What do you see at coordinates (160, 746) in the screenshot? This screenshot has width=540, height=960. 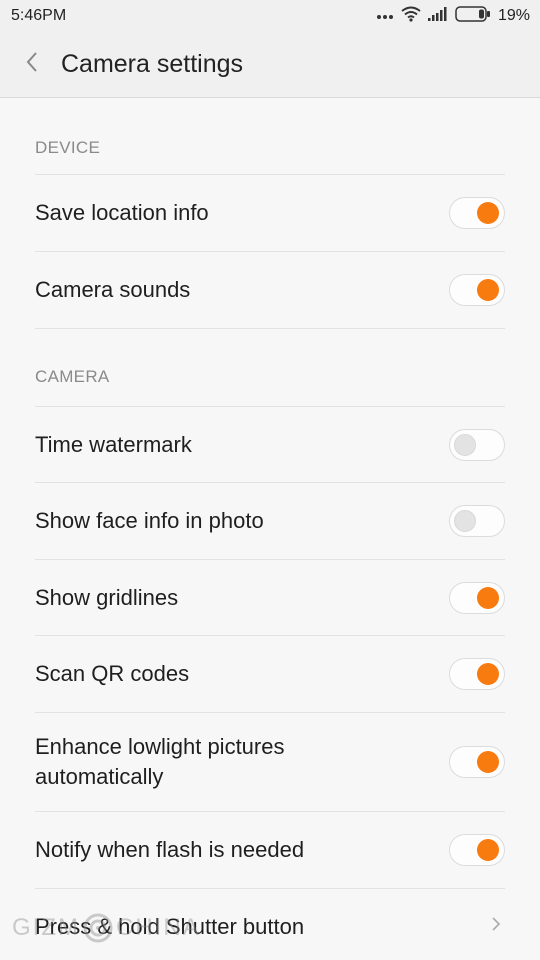 I see `setting-label: Enhance lowlight pictures` at bounding box center [160, 746].